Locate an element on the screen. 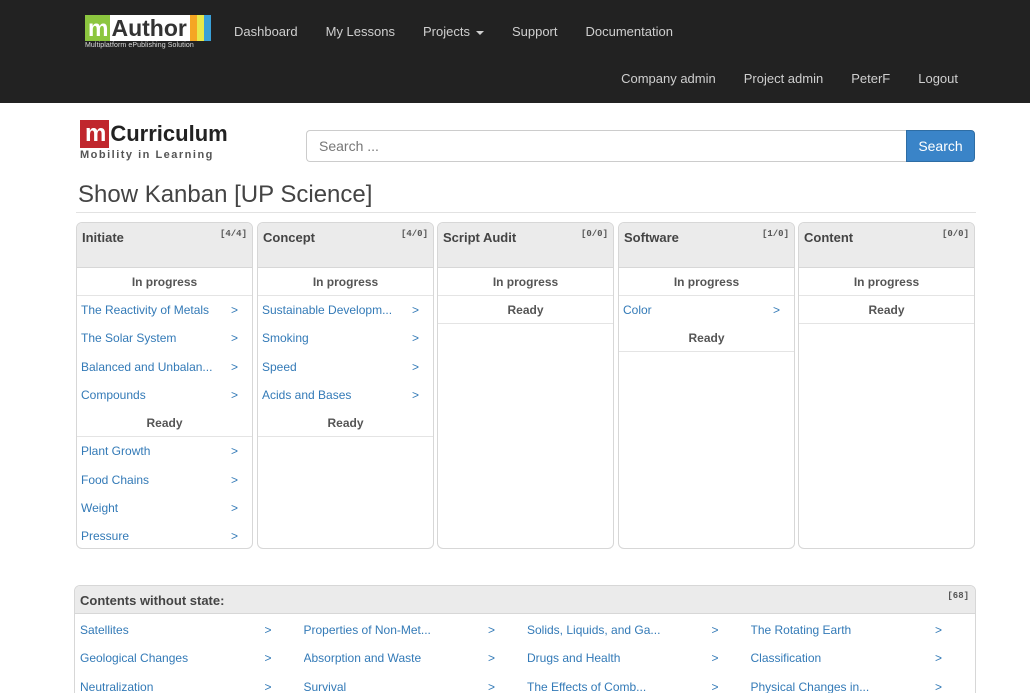 The image size is (1030, 693). title-divider is located at coordinates (526, 212).